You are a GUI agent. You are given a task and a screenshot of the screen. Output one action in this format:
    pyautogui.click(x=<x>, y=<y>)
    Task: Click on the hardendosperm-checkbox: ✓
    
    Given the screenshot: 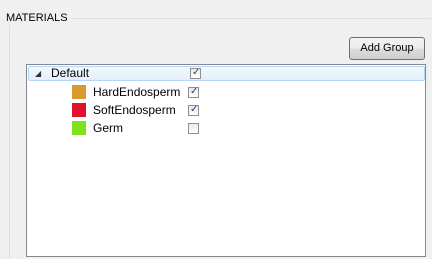 What is the action you would take?
    pyautogui.click(x=193, y=92)
    